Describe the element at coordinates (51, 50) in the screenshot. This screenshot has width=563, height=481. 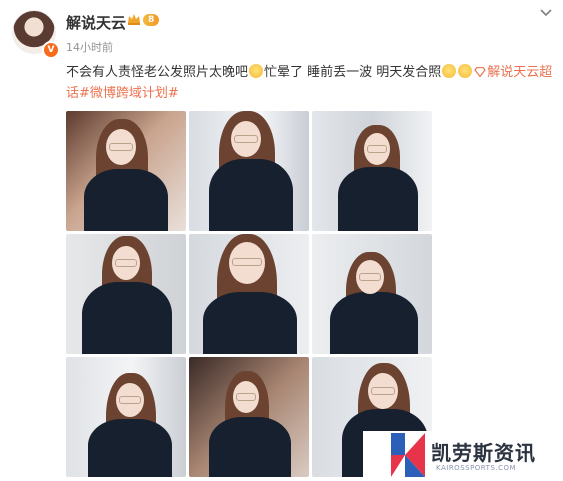
I see `verified-badge: V` at that location.